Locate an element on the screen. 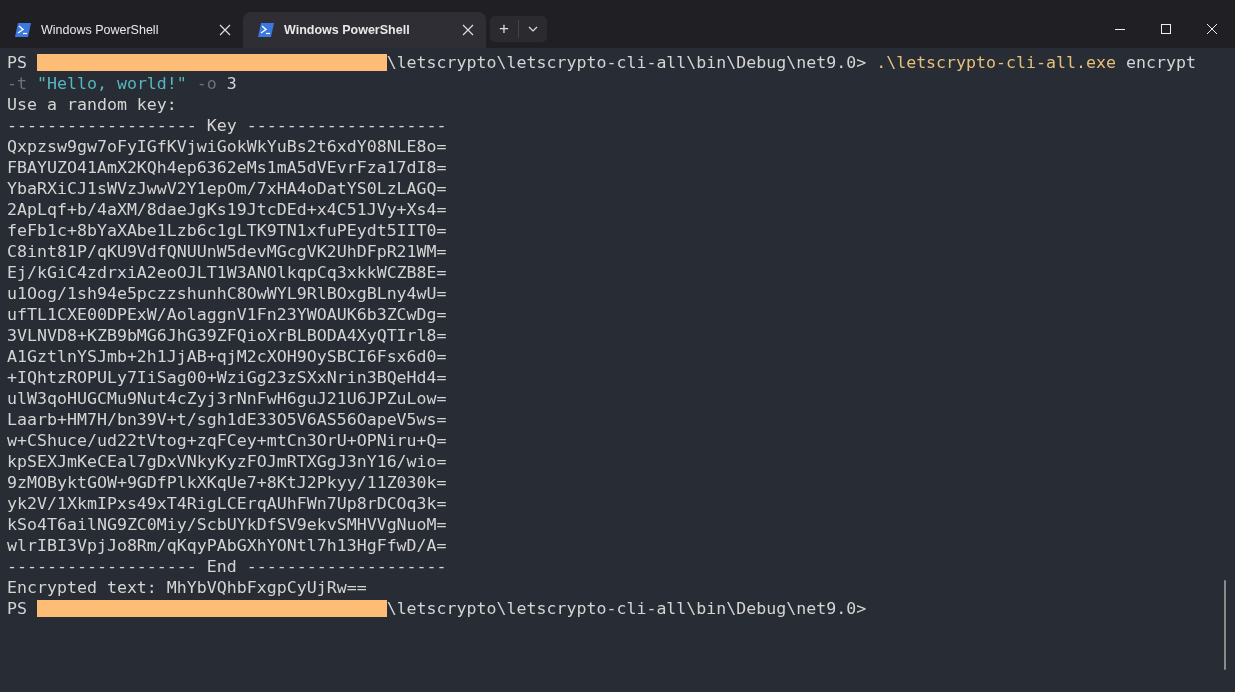  terminal-text: Ej/kGiC4zdrxiA2eoOJLT1W3ANOlkqpCq3xkkWCZB8E= is located at coordinates (227, 272).